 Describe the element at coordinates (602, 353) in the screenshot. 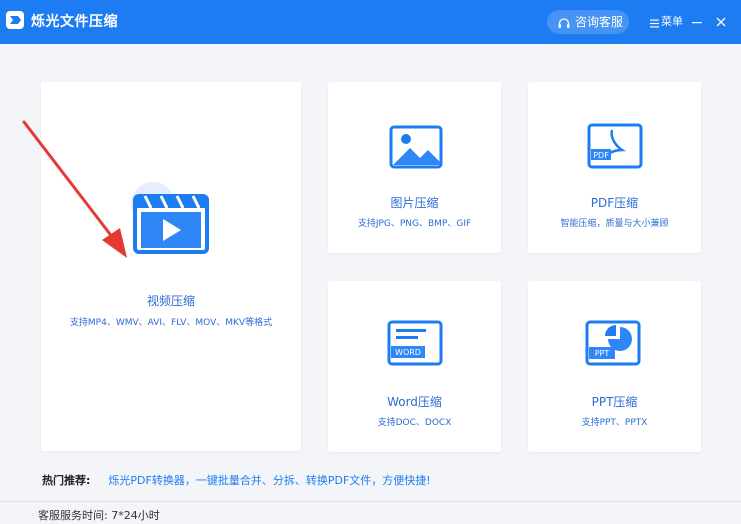

I see `ppt-icon-text: PPT` at that location.